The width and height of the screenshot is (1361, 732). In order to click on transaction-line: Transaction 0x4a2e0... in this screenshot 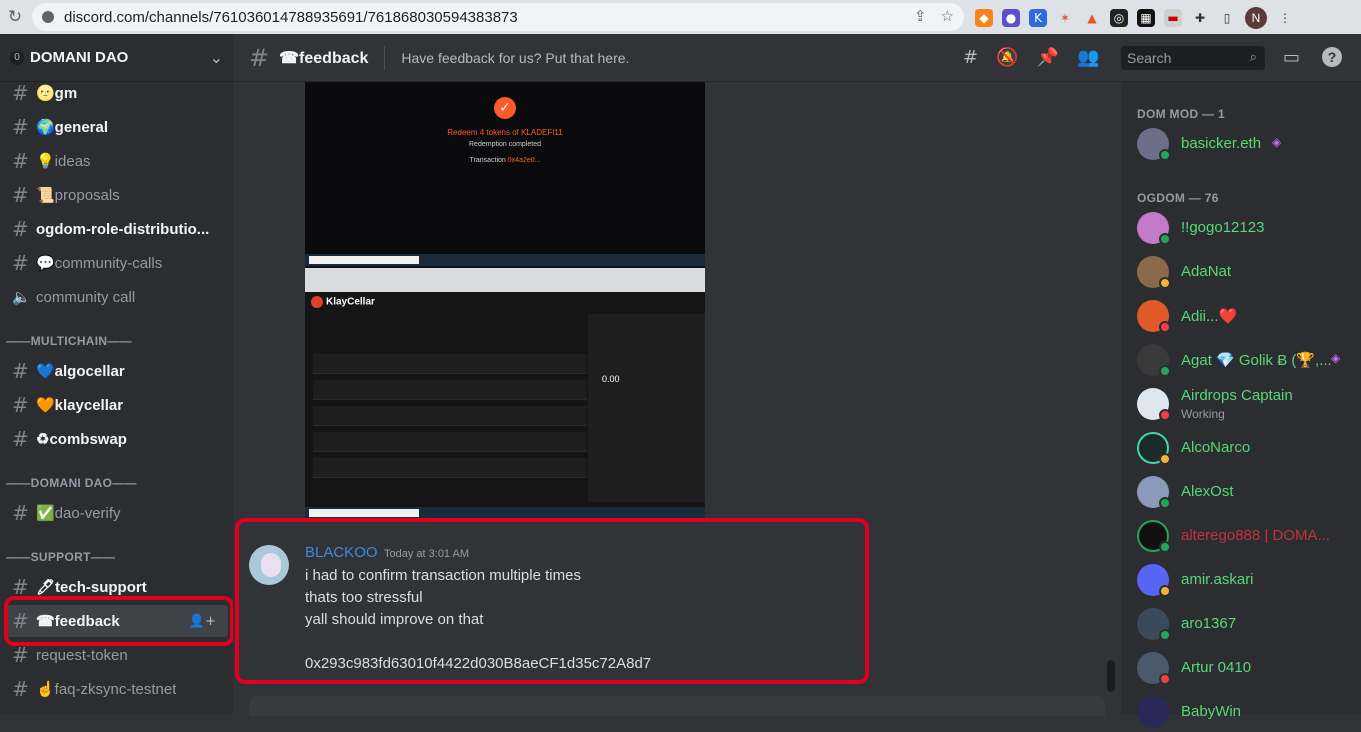, I will do `click(505, 160)`.